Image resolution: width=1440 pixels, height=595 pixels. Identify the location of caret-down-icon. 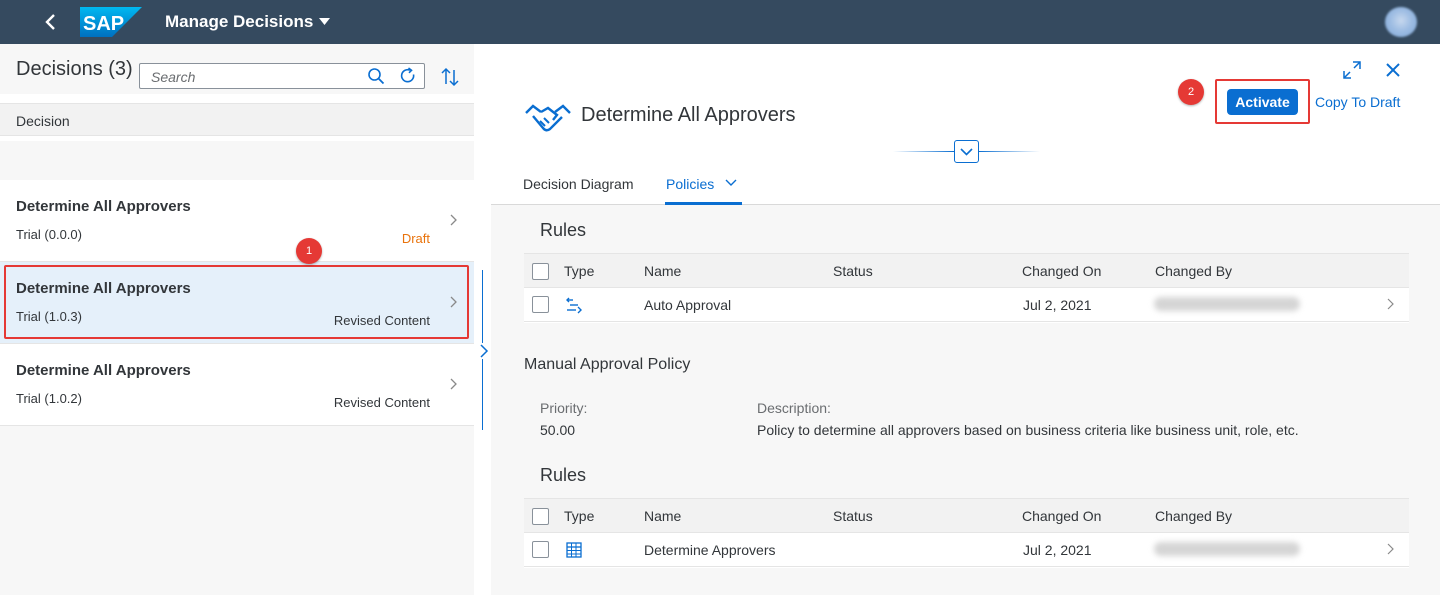
(325, 21).